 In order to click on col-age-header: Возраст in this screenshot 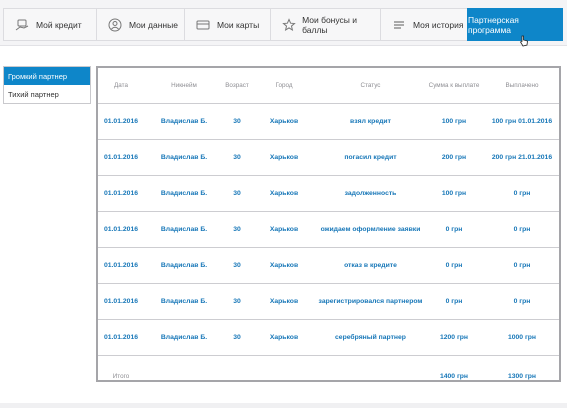, I will do `click(237, 85)`.